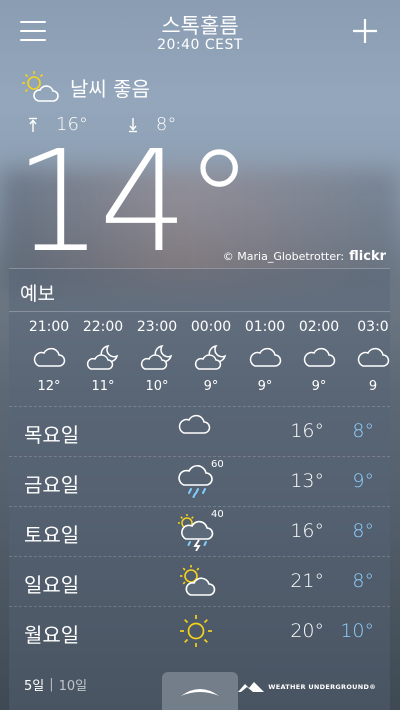 The height and width of the screenshot is (710, 400). I want to click on condition-text: 날씨 좋음, so click(110, 88).